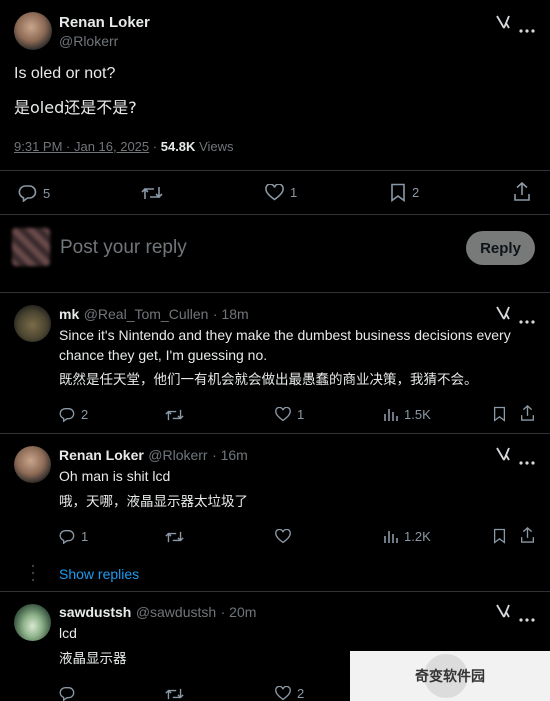 The height and width of the screenshot is (701, 550). I want to click on post-text-en: Is oled or not?, so click(65, 73).